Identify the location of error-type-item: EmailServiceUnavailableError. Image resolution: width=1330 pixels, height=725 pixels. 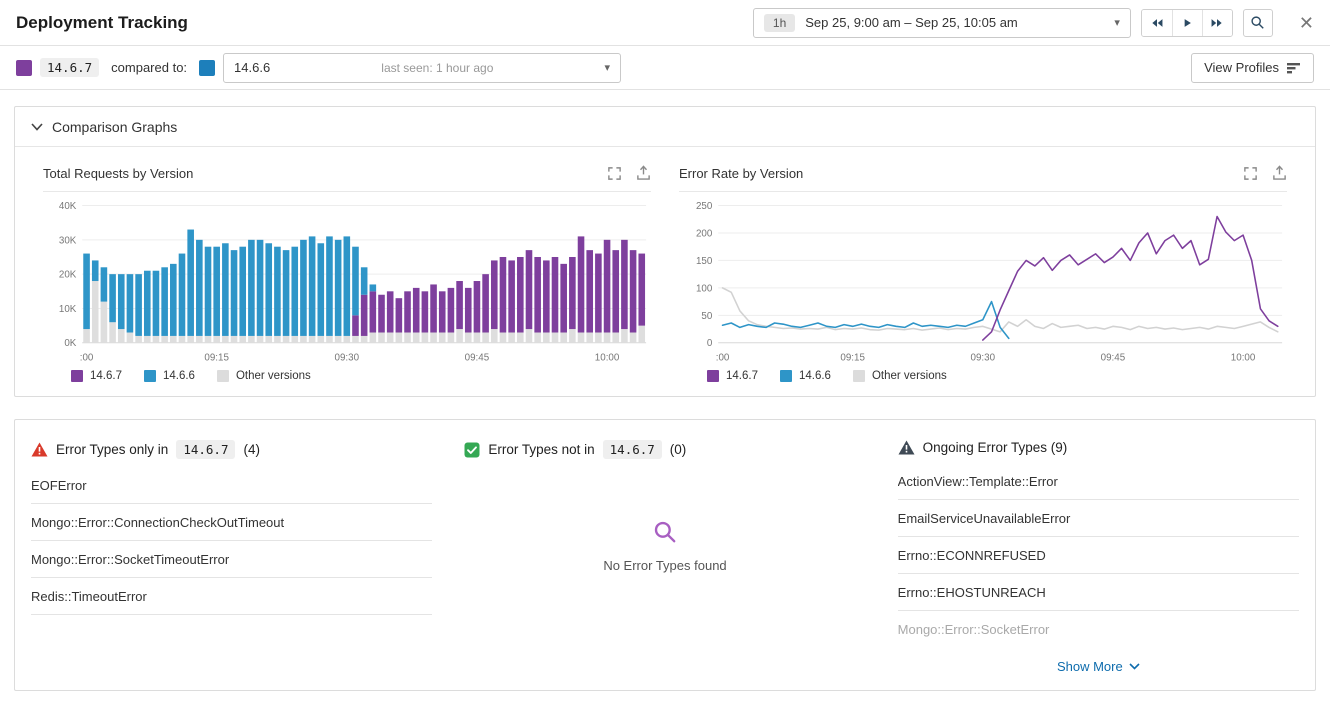
(1098, 518).